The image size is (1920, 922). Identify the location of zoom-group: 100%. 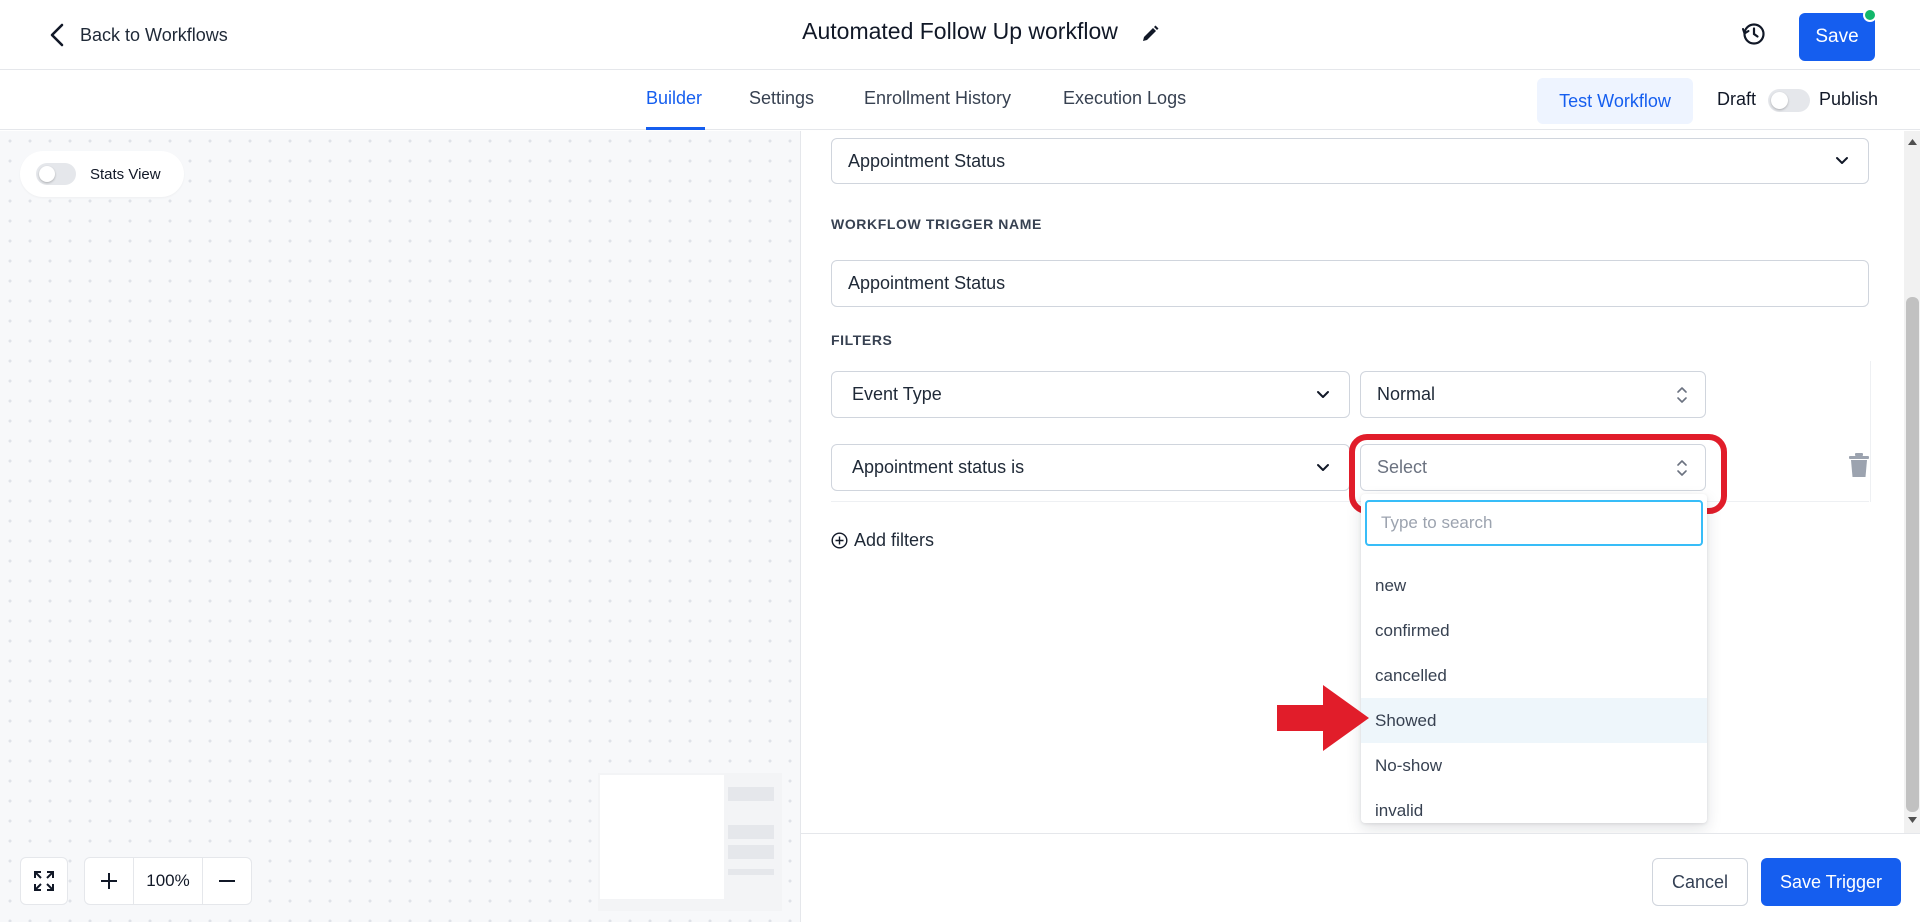
(168, 881).